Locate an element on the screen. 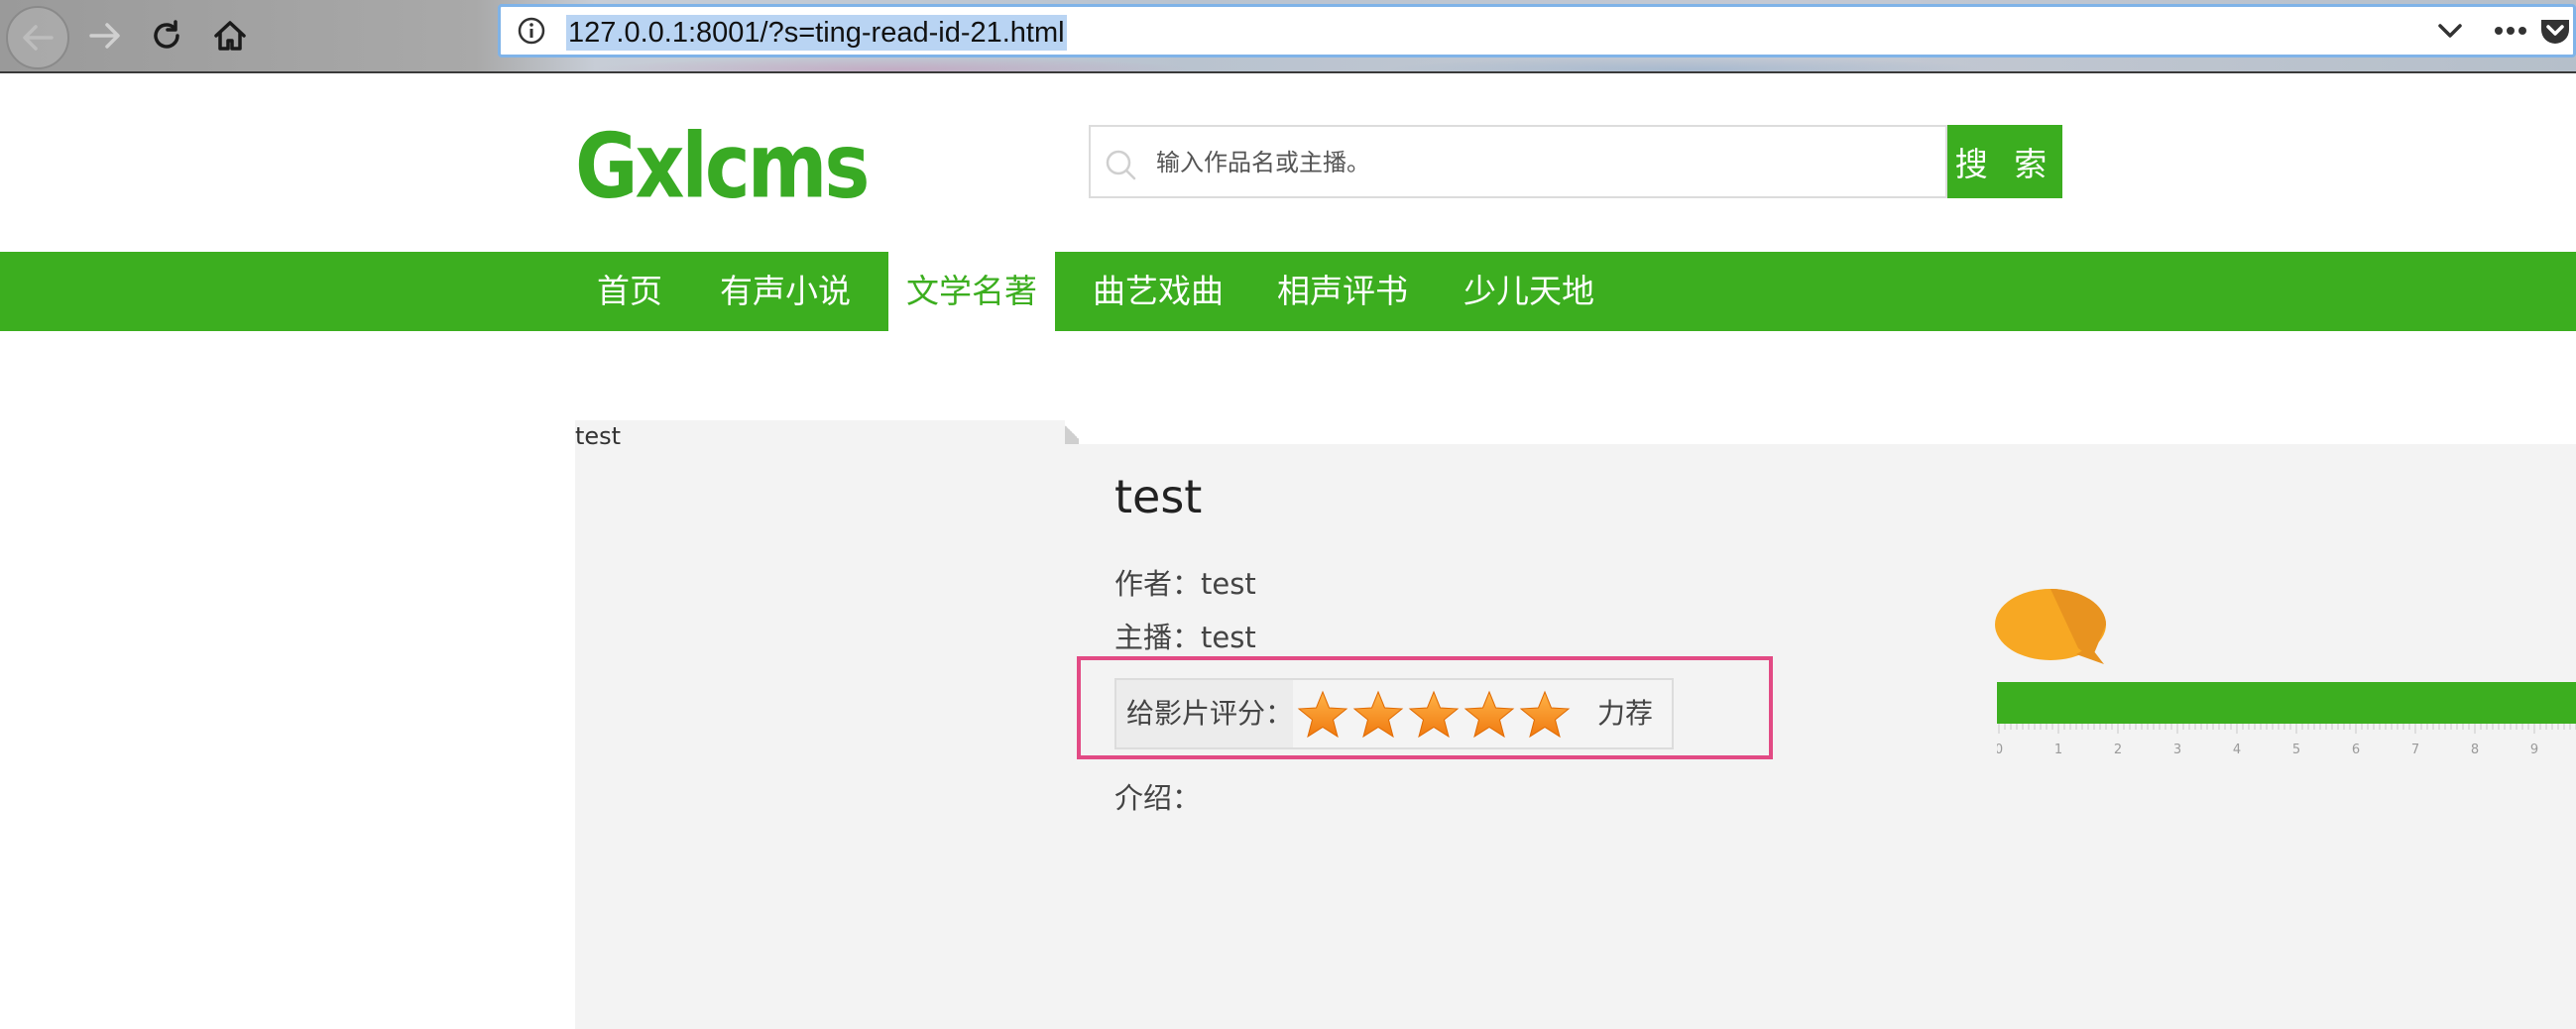 This screenshot has height=1029, width=2576. nav-item-opera: 曲艺戏曲 is located at coordinates (1158, 292).